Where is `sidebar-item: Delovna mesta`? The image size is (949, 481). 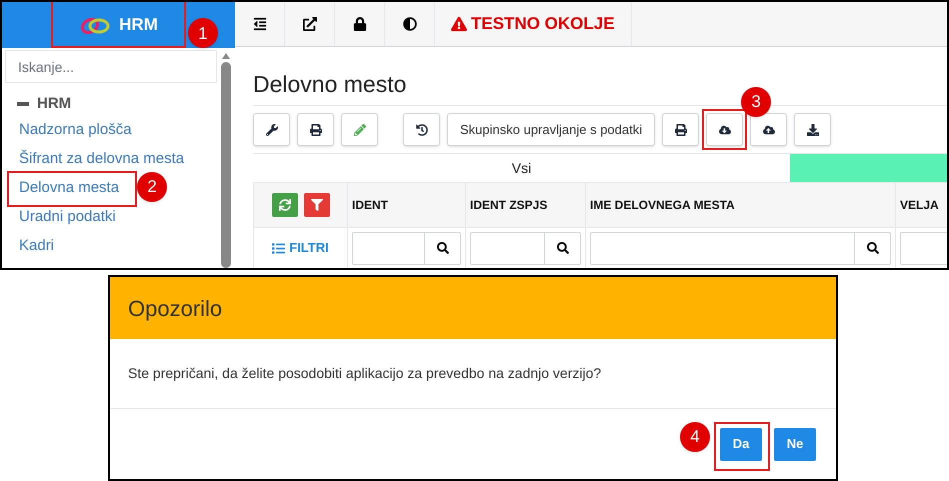 sidebar-item: Delovna mesta is located at coordinates (69, 187).